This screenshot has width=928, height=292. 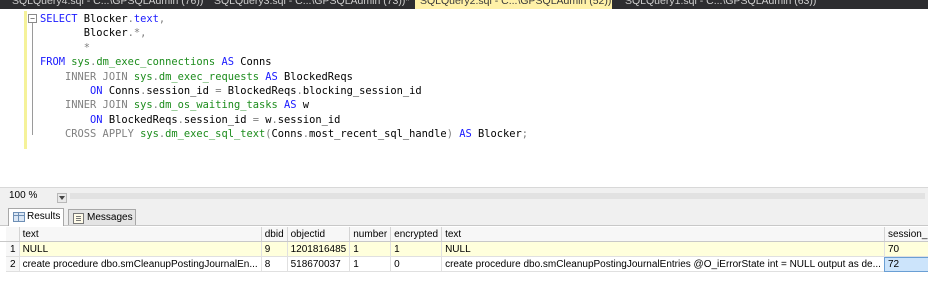 I want to click on horizontal-scrollbar, so click(x=497, y=196).